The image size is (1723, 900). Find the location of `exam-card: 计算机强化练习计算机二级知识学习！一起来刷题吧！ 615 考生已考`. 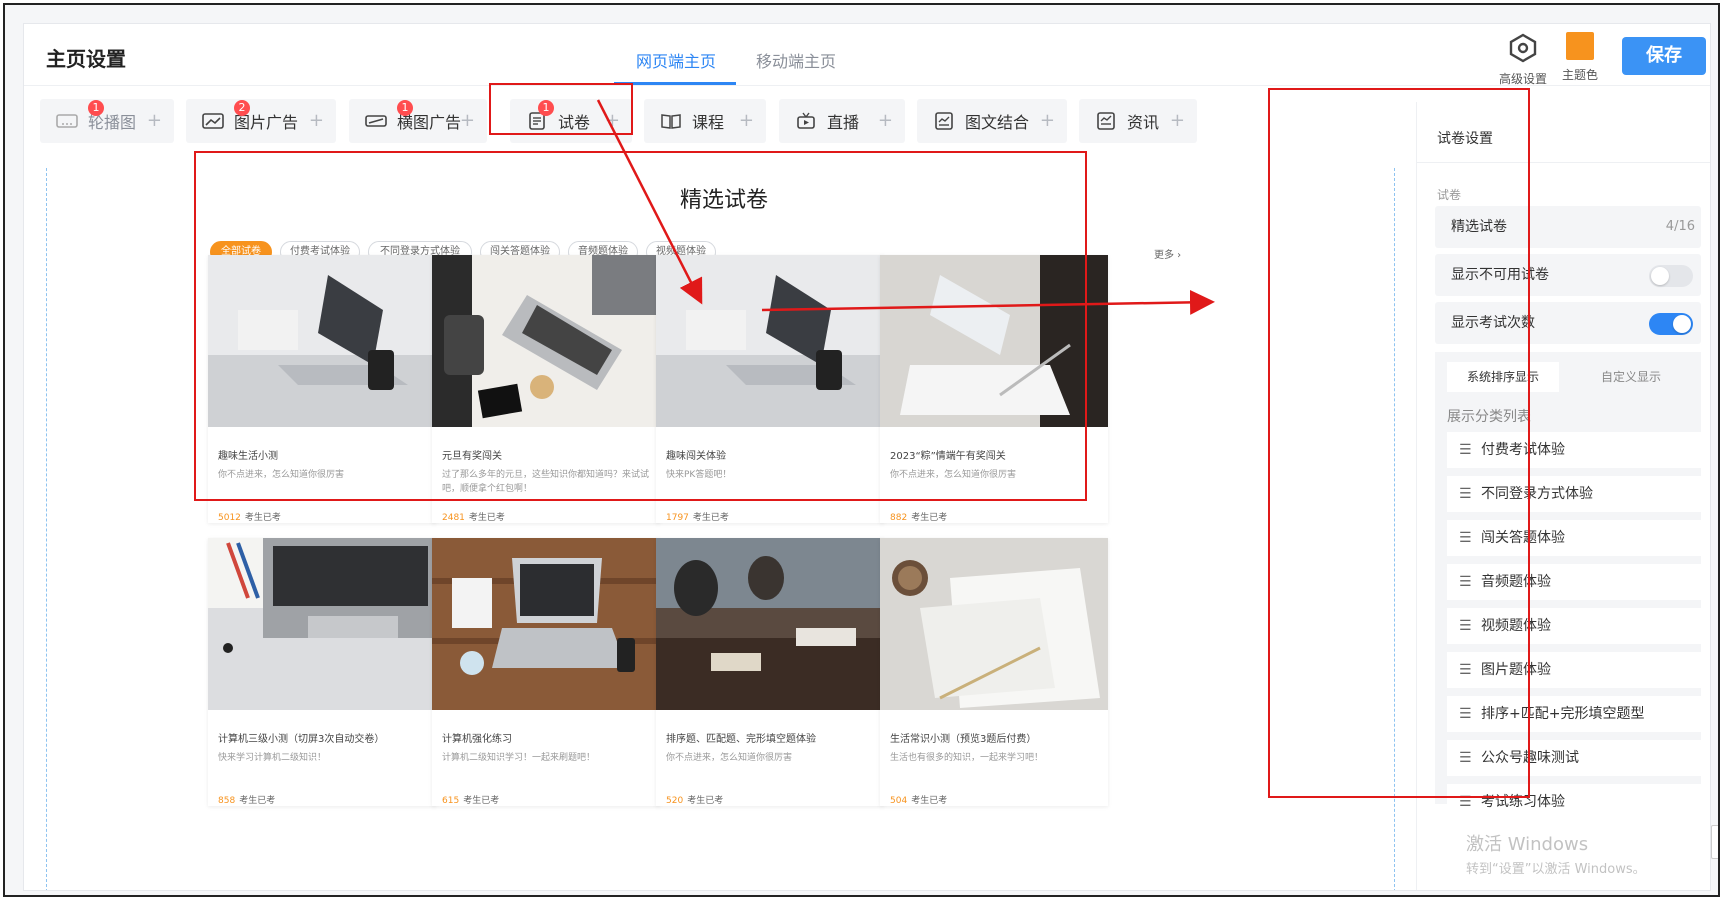

exam-card: 计算机强化练习计算机二级知识学习！一起来刷题吧！ 615 考生已考 is located at coordinates (546, 672).